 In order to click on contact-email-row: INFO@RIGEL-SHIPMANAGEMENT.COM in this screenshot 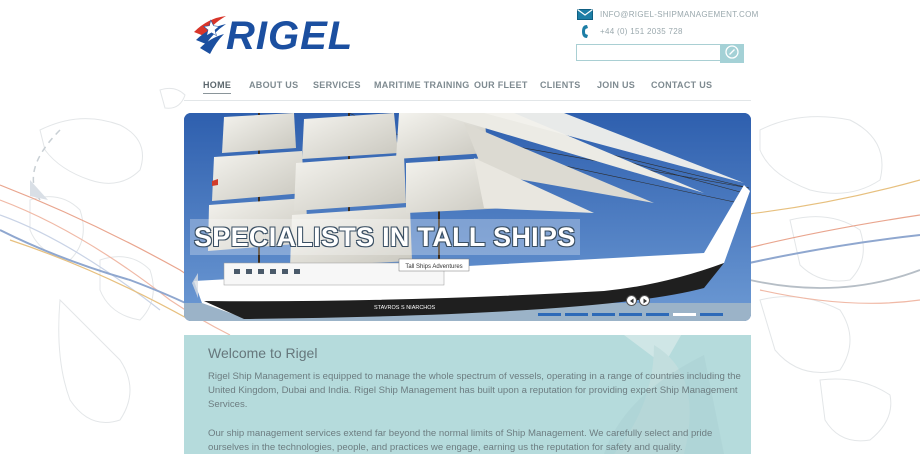, I will do `click(667, 14)`.